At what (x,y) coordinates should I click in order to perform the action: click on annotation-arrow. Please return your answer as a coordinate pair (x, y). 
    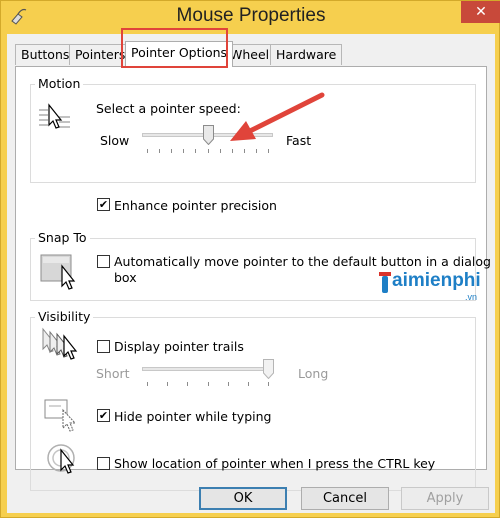
    Looking at the image, I should click on (277, 116).